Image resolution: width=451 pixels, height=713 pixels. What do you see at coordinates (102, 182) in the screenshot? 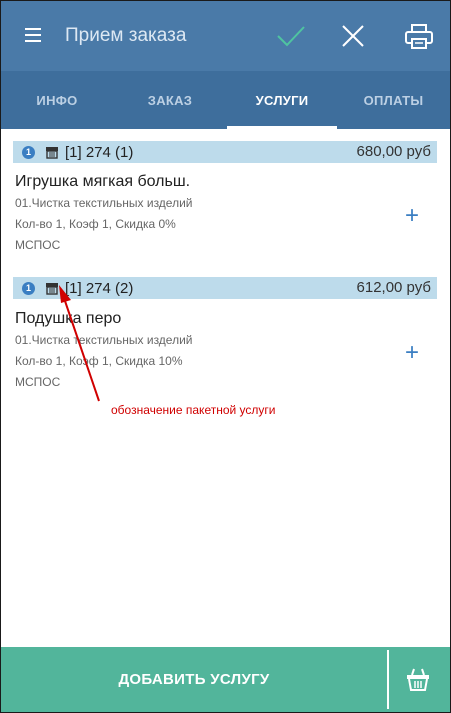
I see `service-name: Игрушка мягкая больш.` at bounding box center [102, 182].